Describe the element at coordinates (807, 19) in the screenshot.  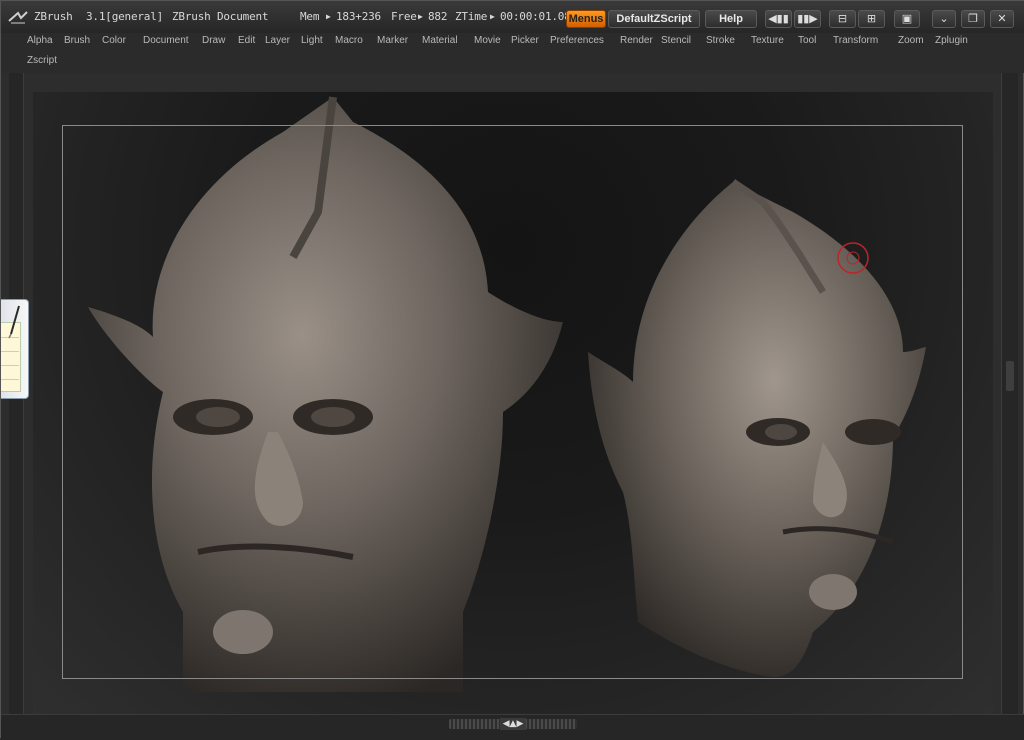
I see `palette-right-icon: ▮▮▶` at that location.